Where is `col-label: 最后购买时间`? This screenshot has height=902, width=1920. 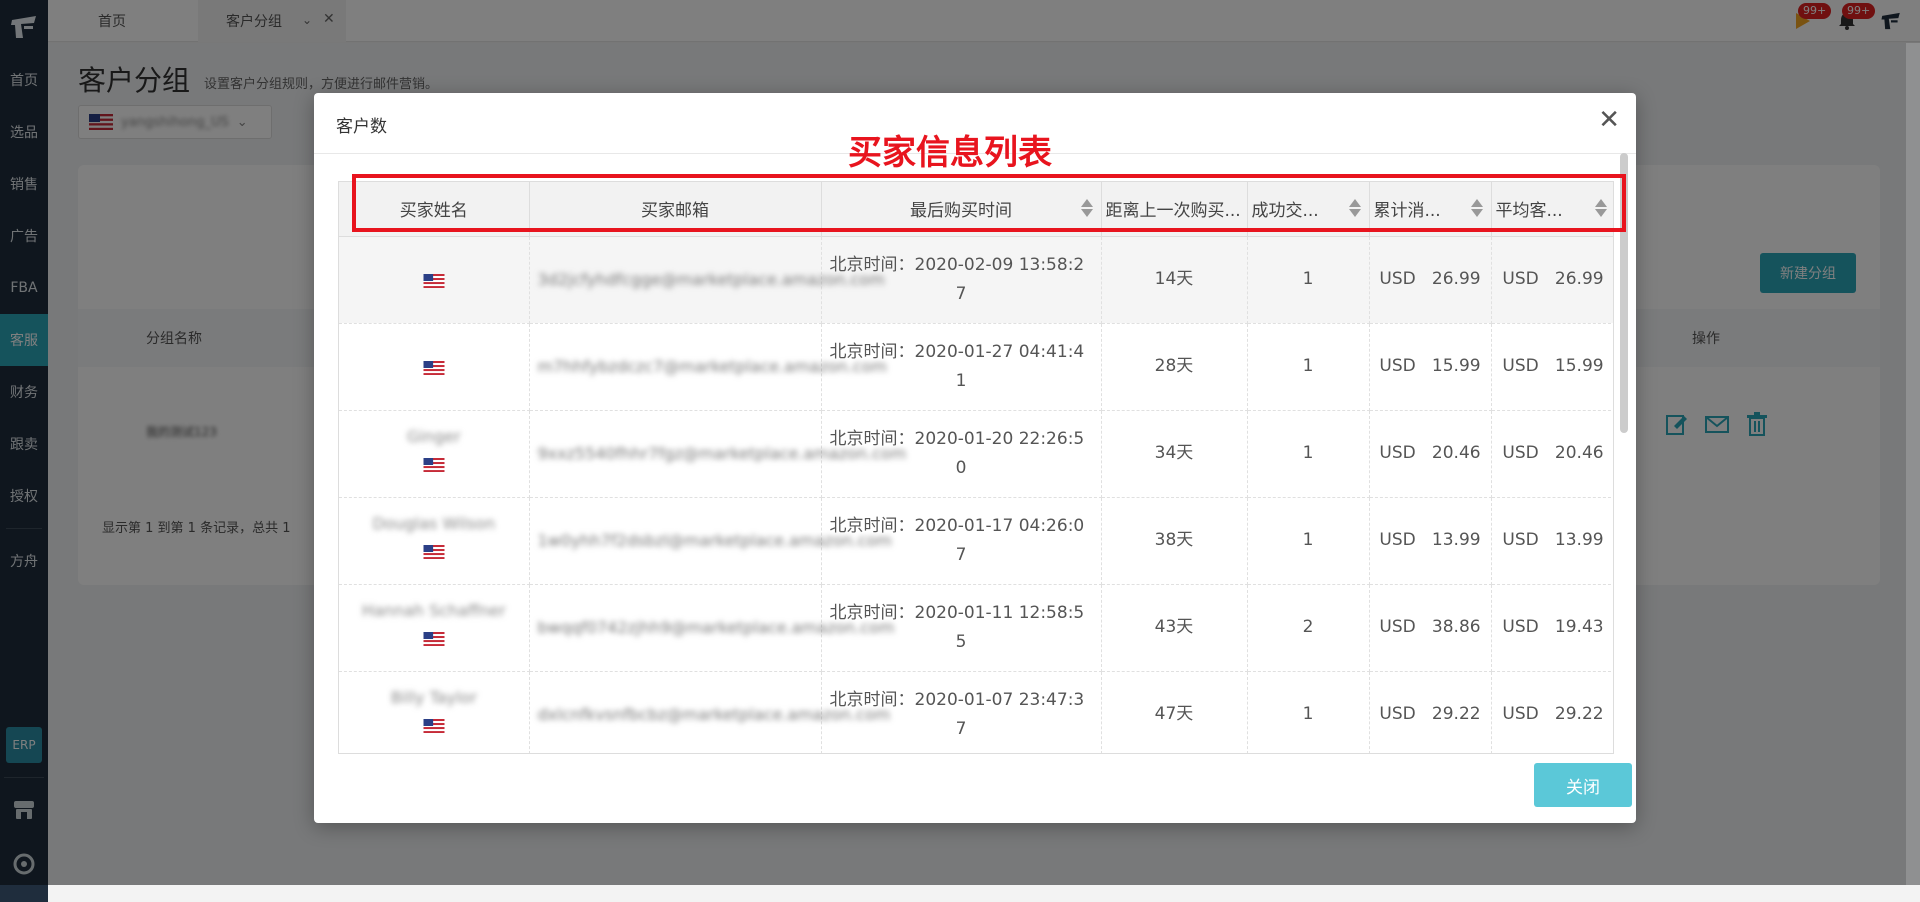 col-label: 最后购买时间 is located at coordinates (961, 211).